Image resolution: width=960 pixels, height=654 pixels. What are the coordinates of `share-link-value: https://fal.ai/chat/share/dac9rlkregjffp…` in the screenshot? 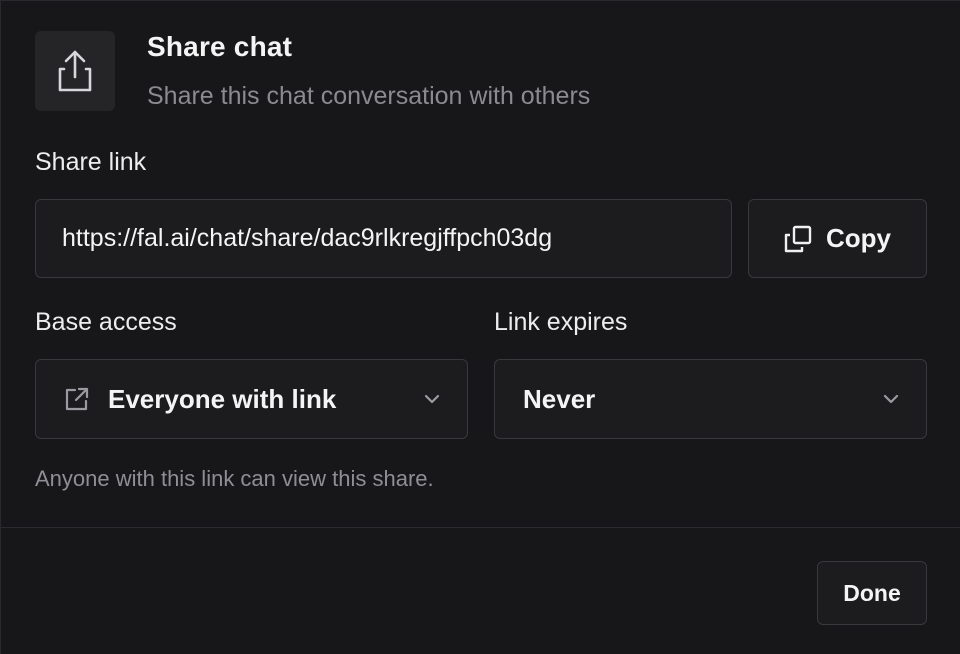 It's located at (307, 238).